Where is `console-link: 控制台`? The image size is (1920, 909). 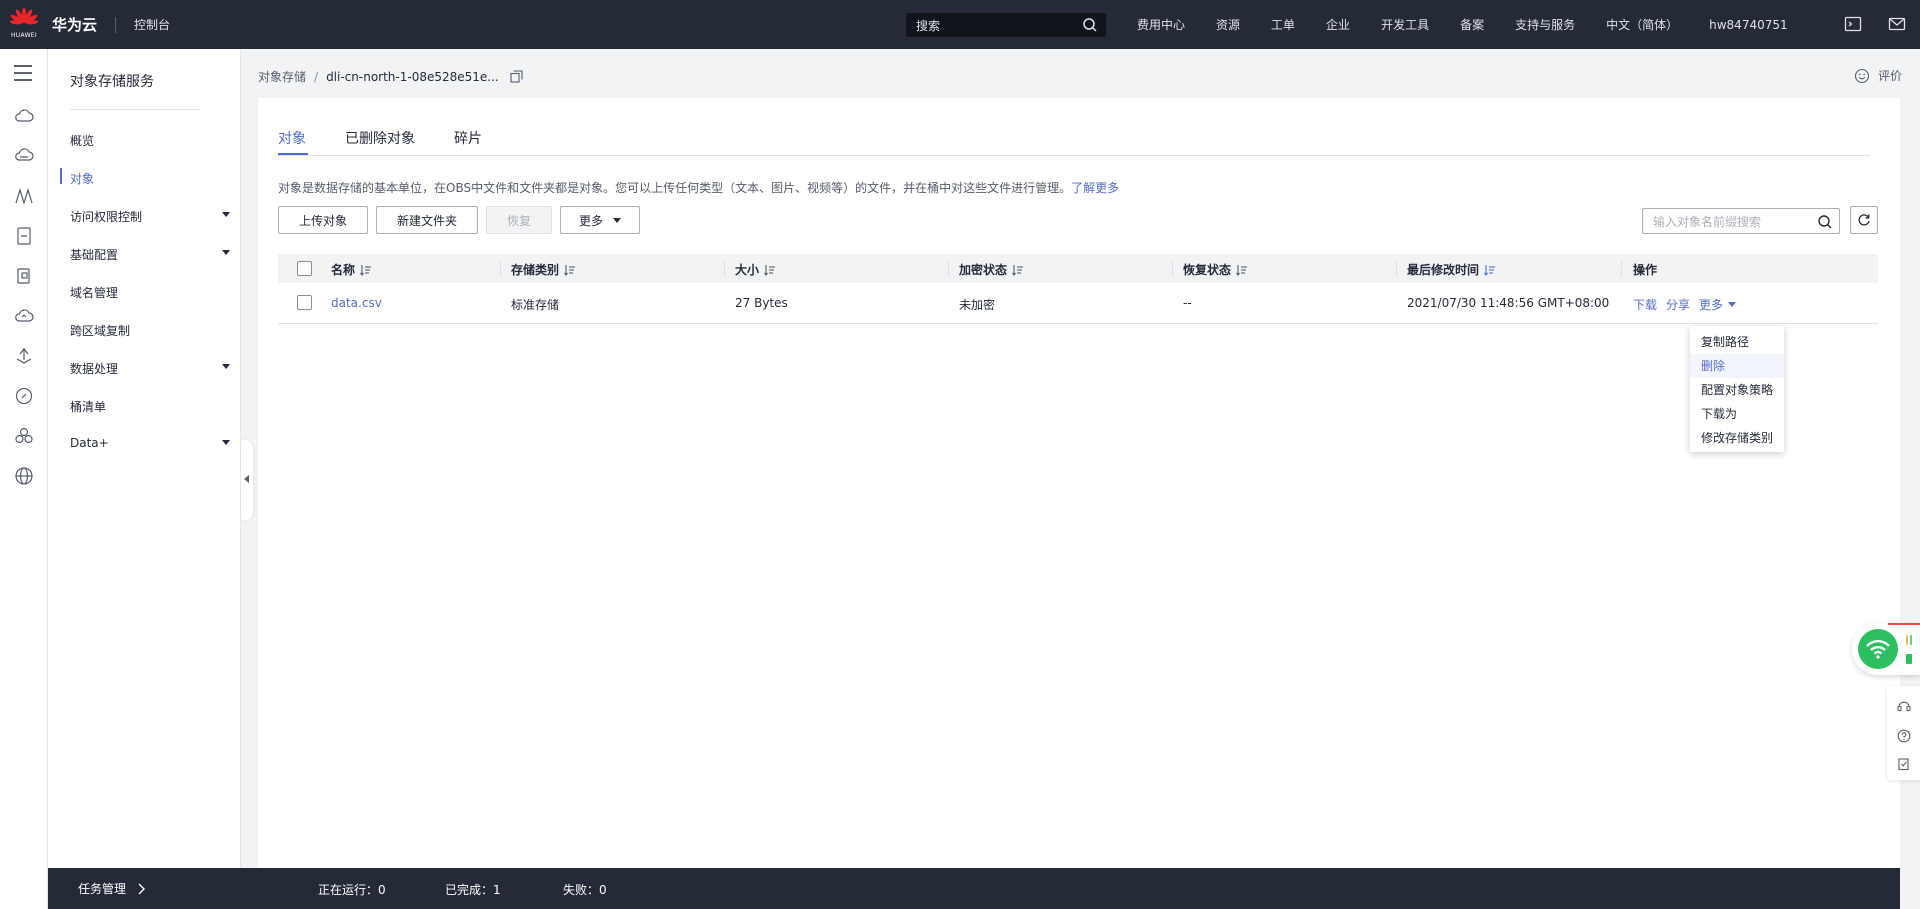
console-link: 控制台 is located at coordinates (152, 24).